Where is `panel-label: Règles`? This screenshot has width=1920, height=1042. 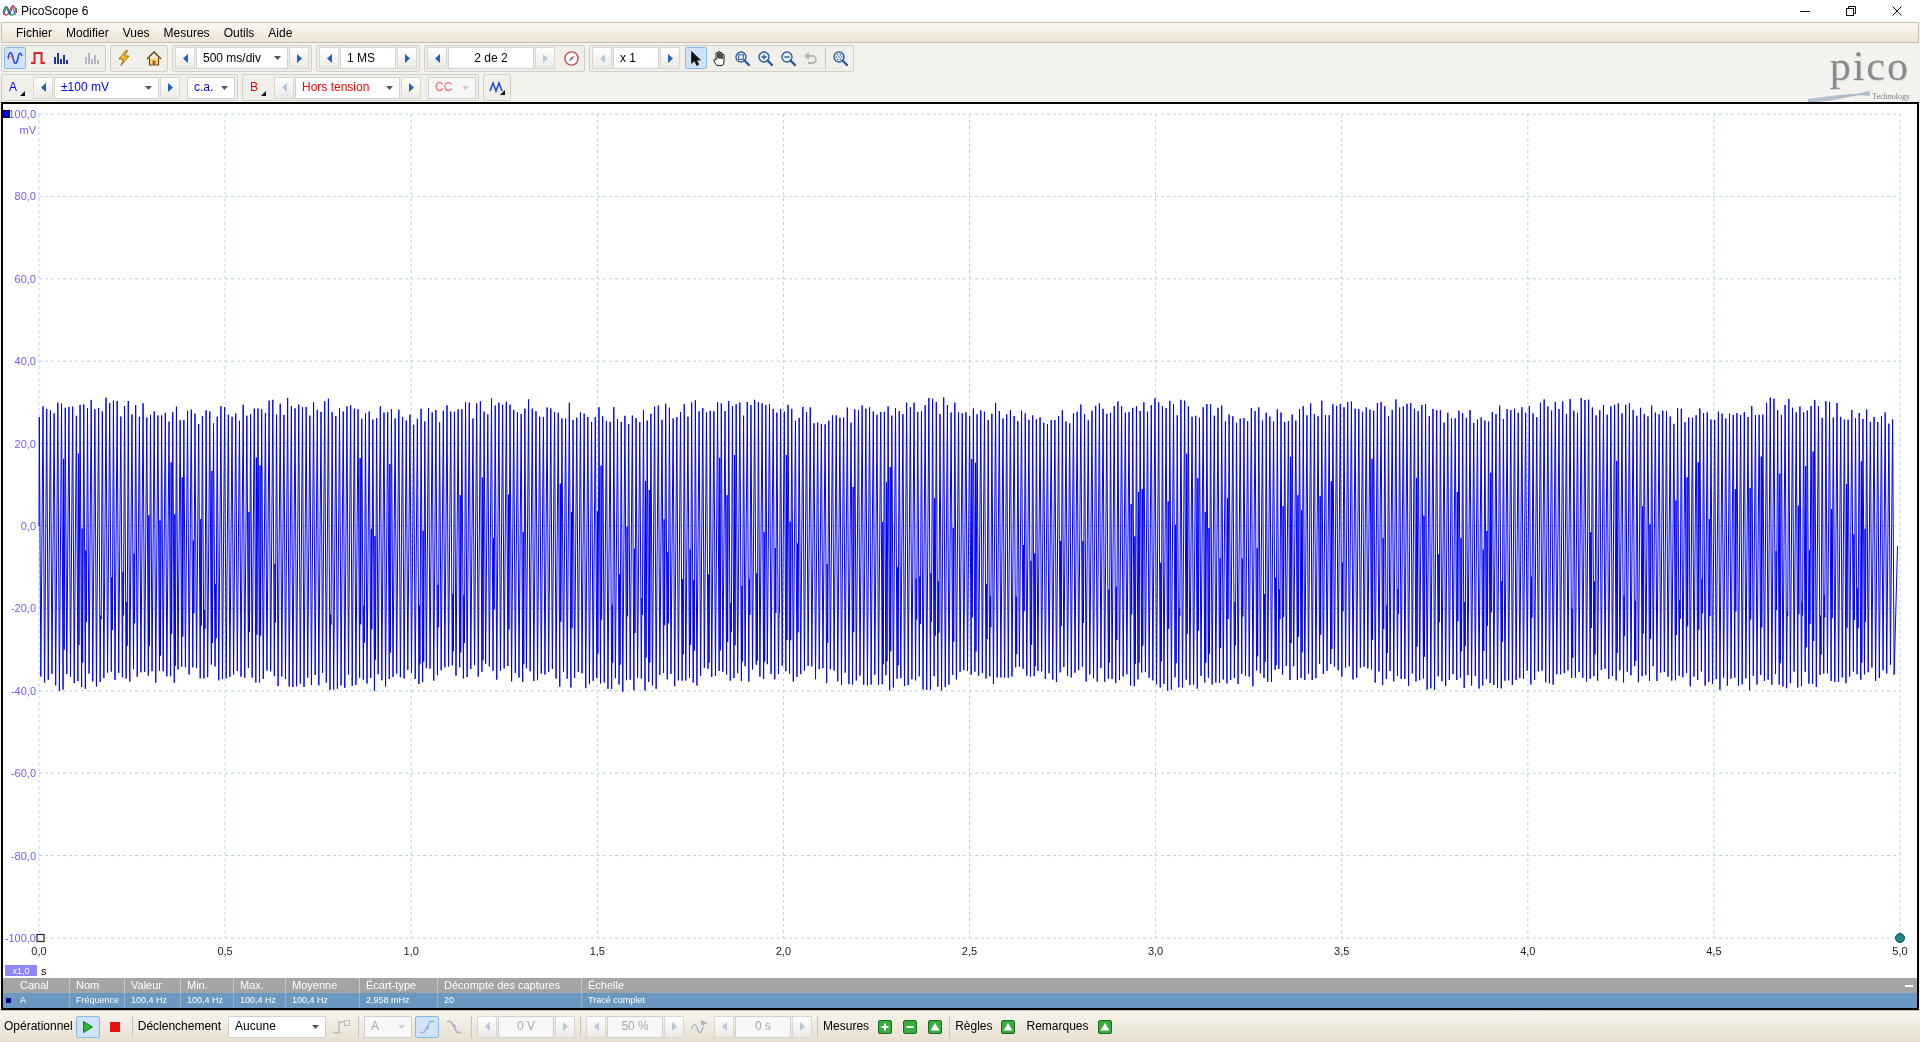
panel-label: Règles is located at coordinates (974, 1026).